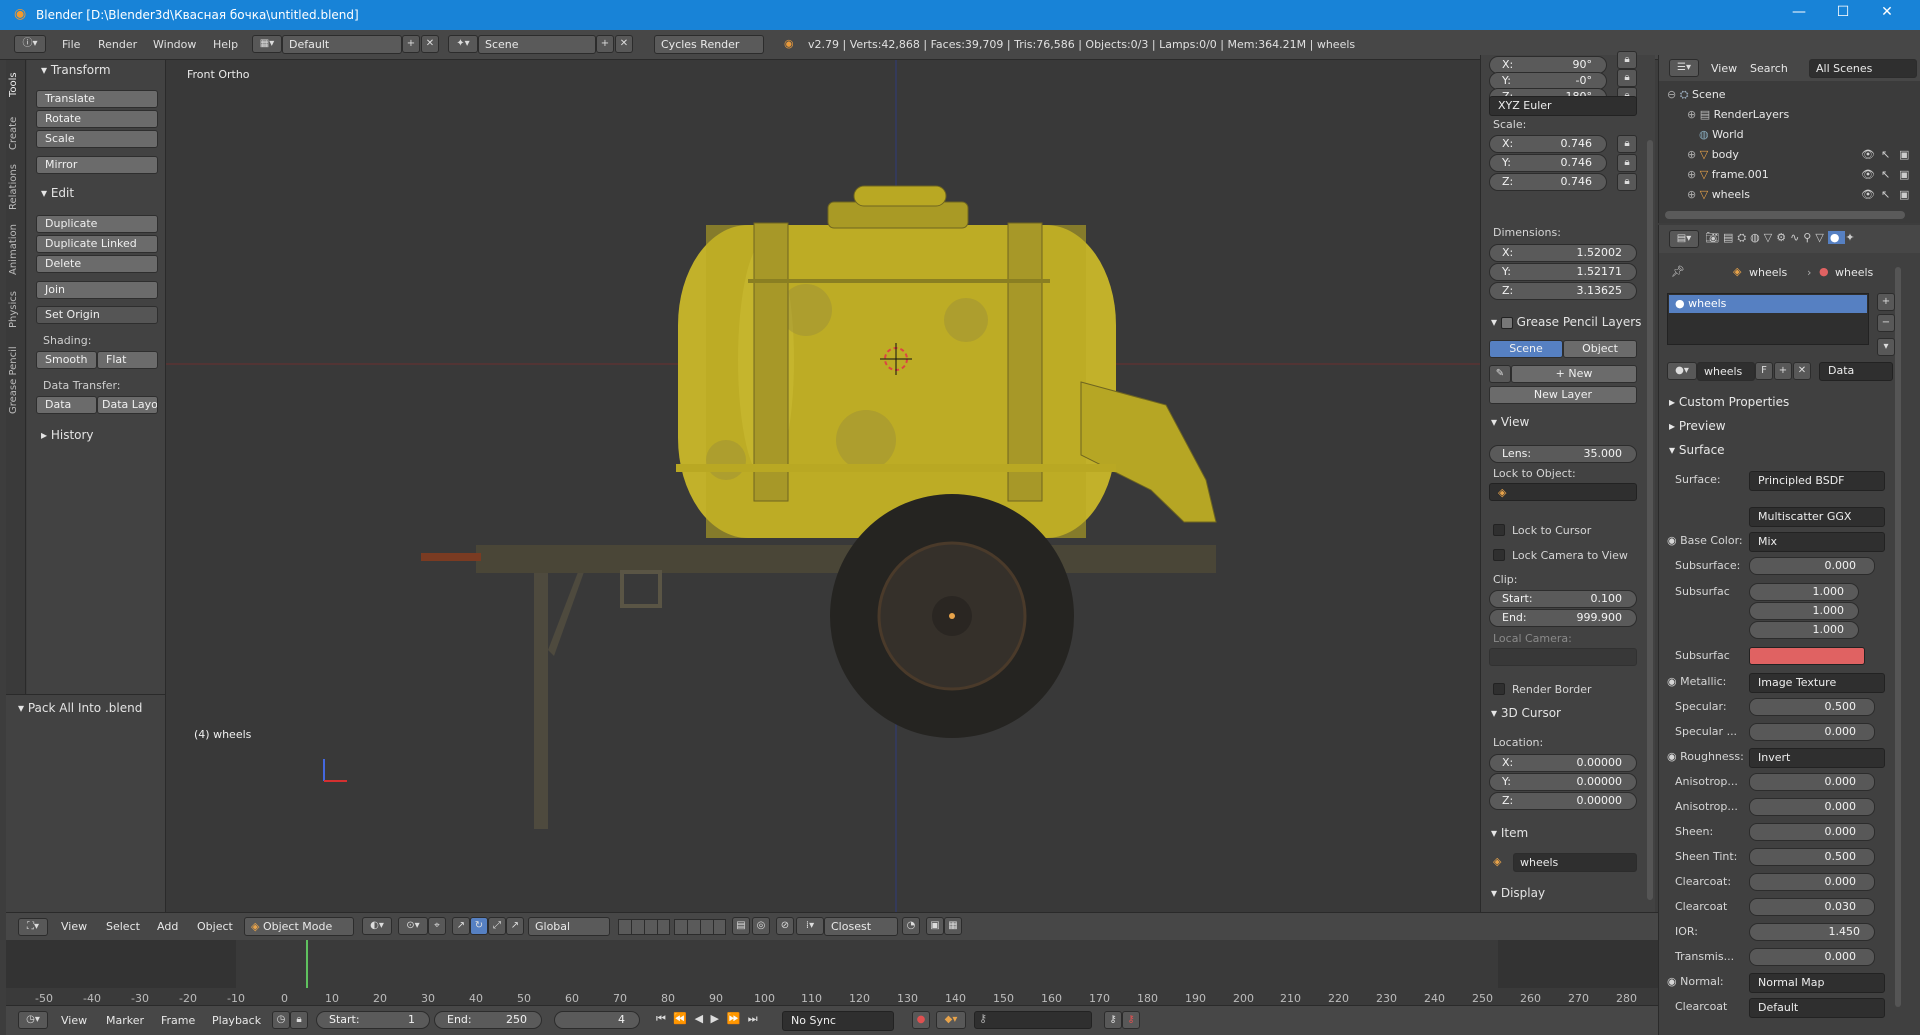 The width and height of the screenshot is (1920, 1035). Describe the element at coordinates (1729, 402) in the screenshot. I see `custom-properties-panel: ▸ Custom Properties` at that location.